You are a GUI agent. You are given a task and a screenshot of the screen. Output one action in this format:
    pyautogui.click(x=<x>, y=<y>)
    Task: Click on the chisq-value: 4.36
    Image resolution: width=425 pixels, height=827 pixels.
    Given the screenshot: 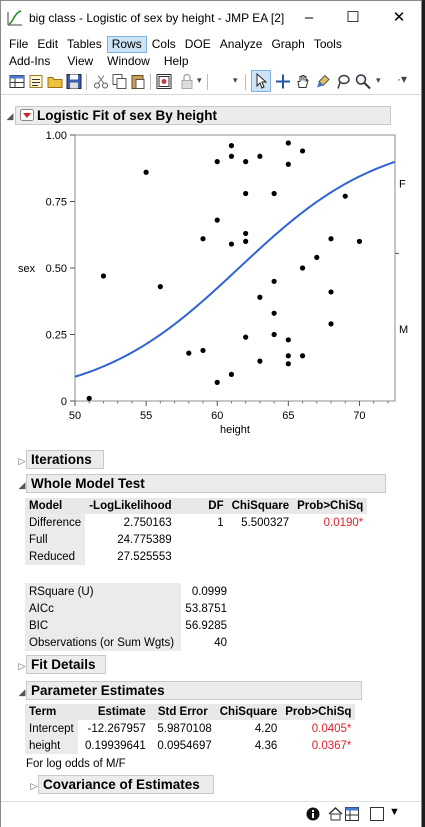 What is the action you would take?
    pyautogui.click(x=266, y=745)
    